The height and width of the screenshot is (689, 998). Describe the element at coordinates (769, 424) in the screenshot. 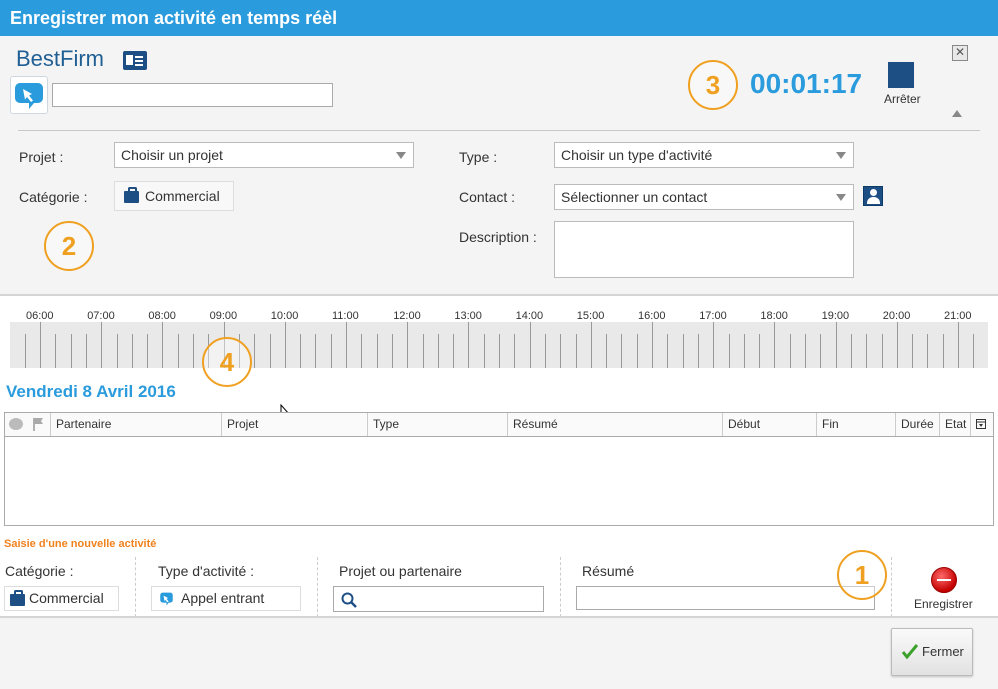

I see `col-debut: Début` at that location.